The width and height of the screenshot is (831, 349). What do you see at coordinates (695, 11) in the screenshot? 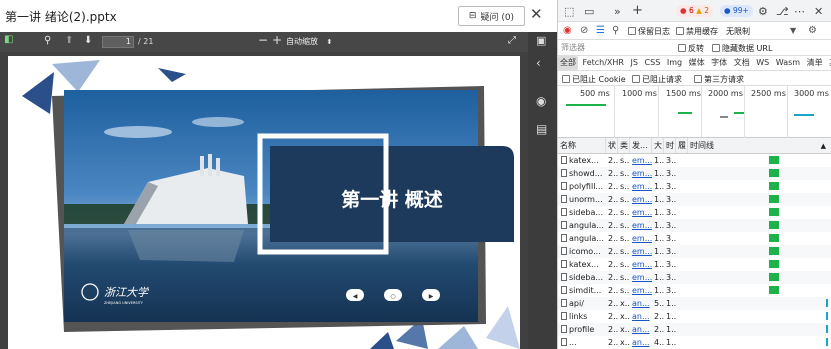
I see `error-warning-badge: ● 6 ▲ 2` at bounding box center [695, 11].